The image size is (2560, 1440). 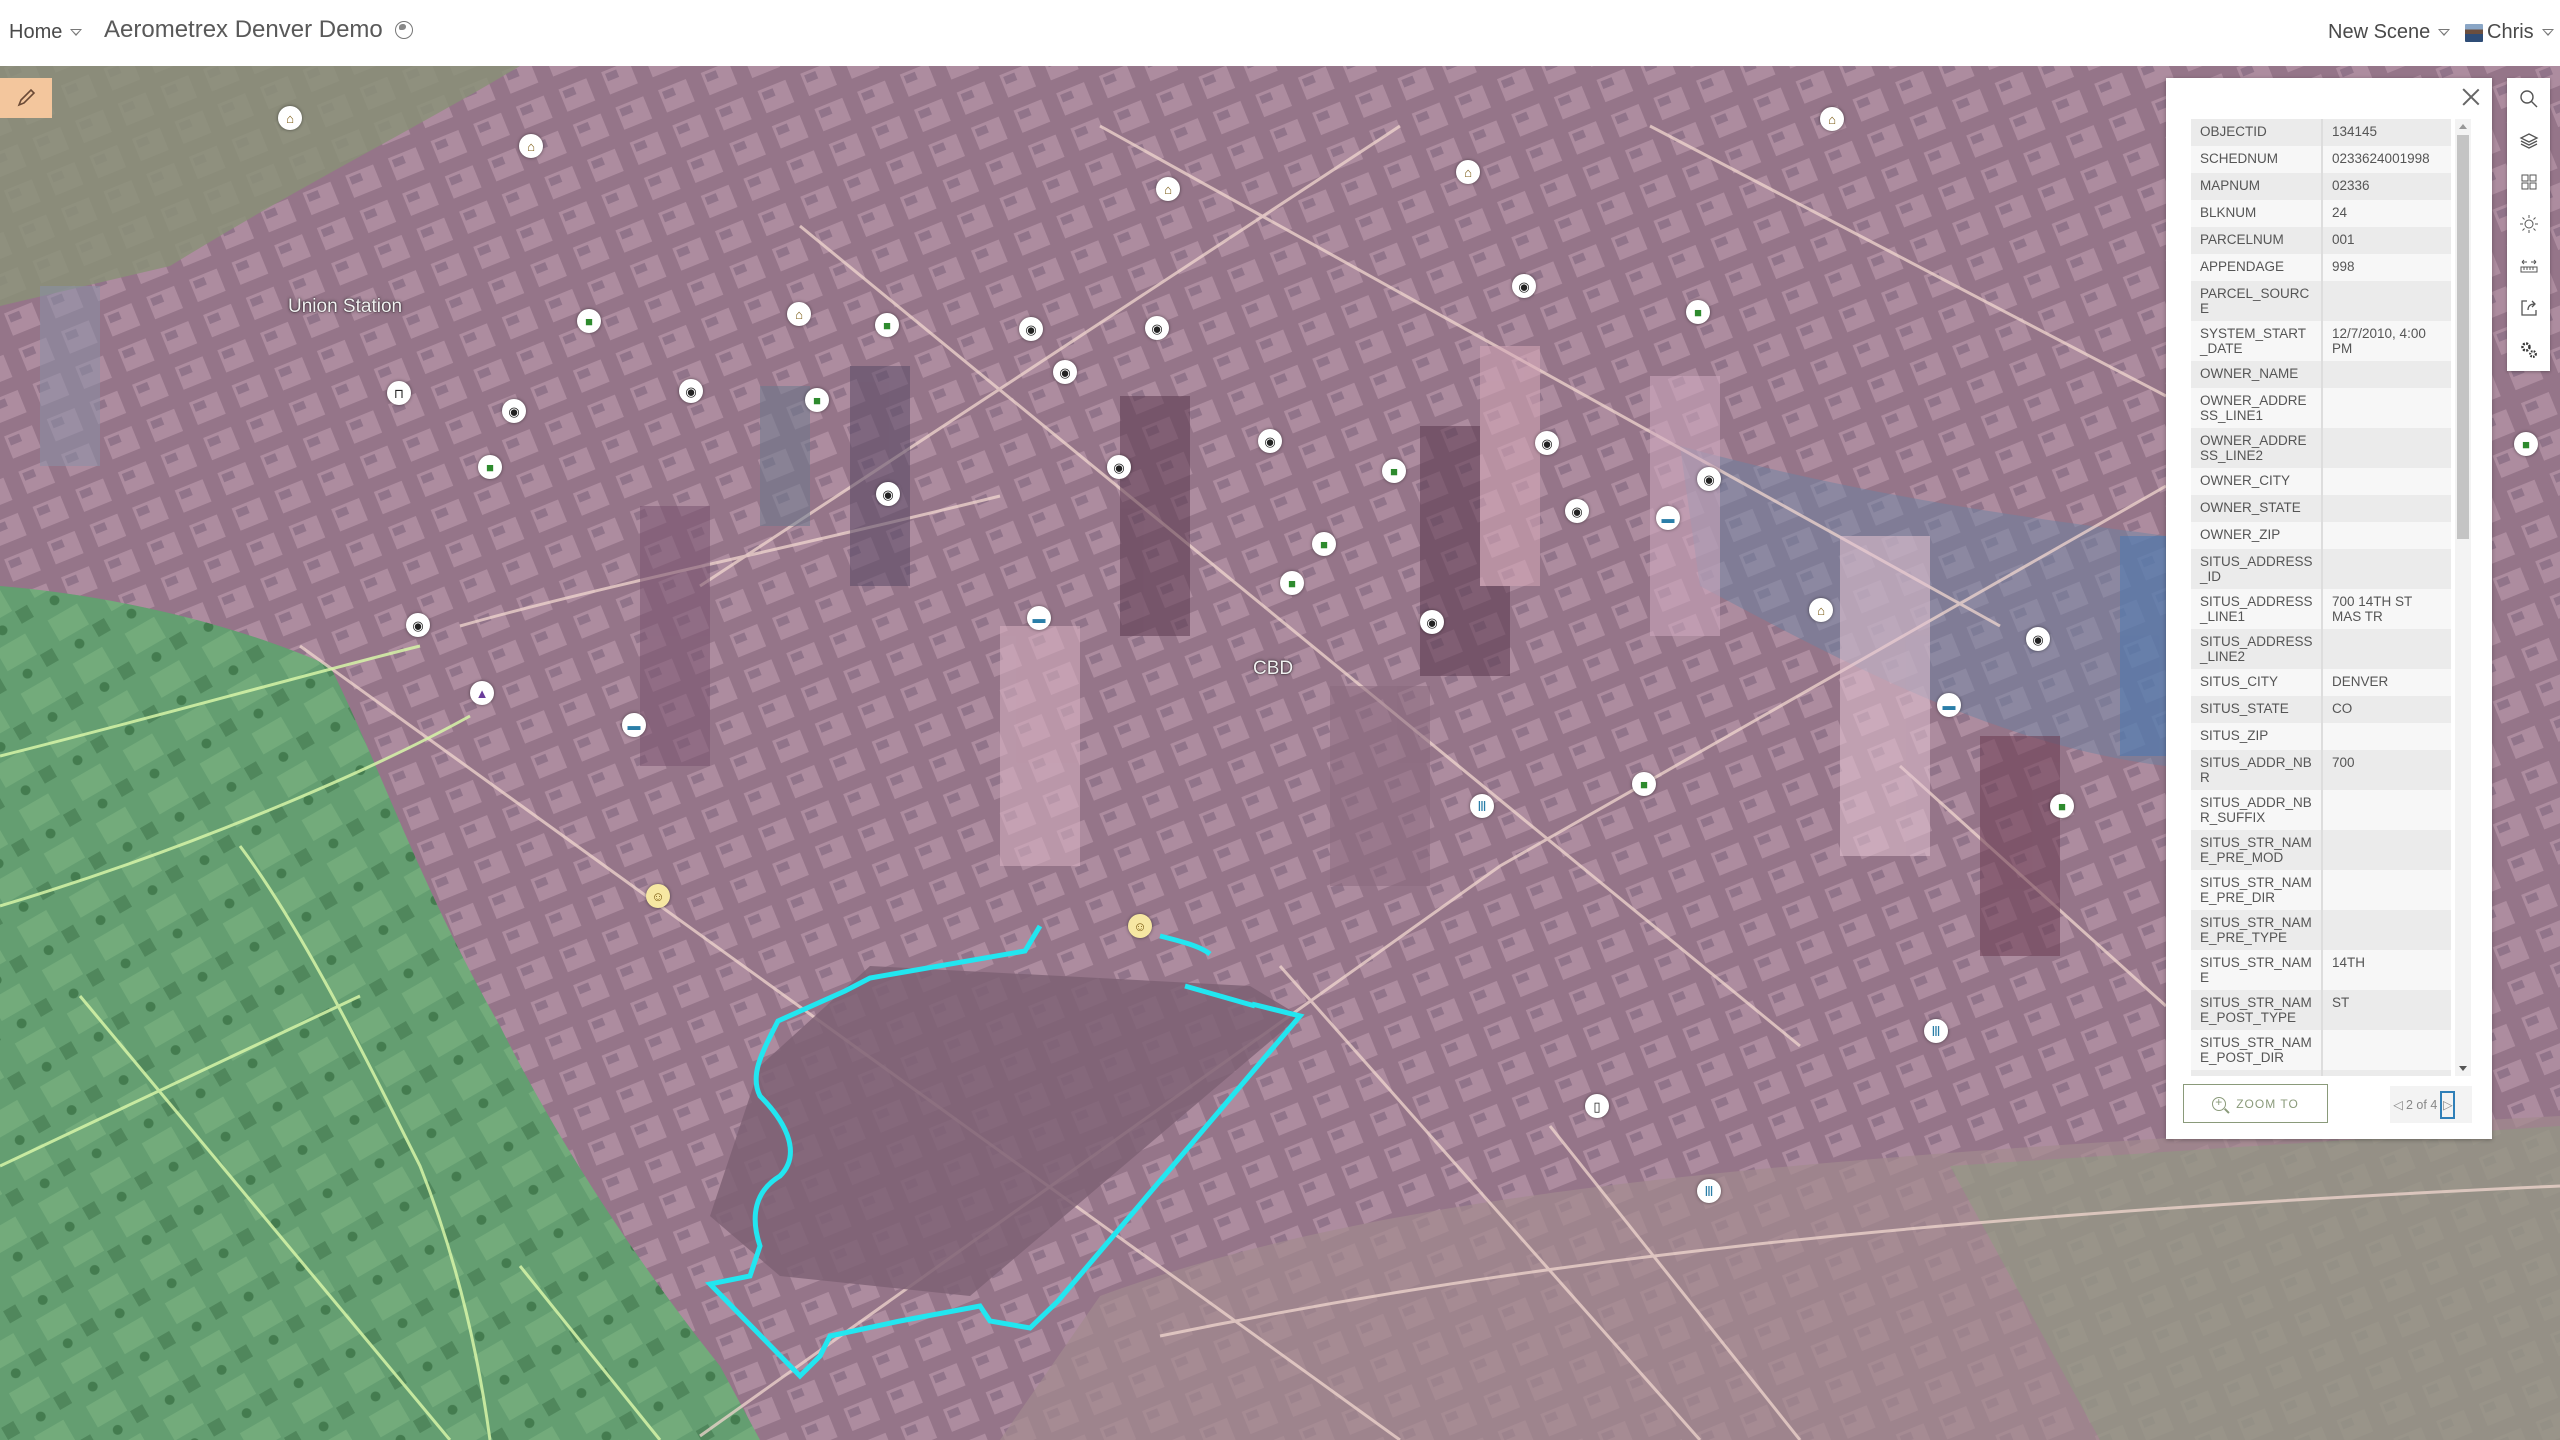 What do you see at coordinates (1597, 1106) in the screenshot?
I see `map-marker-icon: ▯` at bounding box center [1597, 1106].